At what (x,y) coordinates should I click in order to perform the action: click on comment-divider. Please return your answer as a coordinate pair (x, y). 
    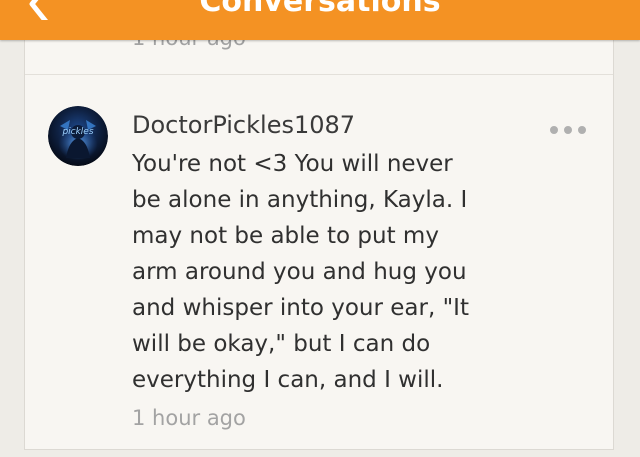
    Looking at the image, I should click on (319, 74).